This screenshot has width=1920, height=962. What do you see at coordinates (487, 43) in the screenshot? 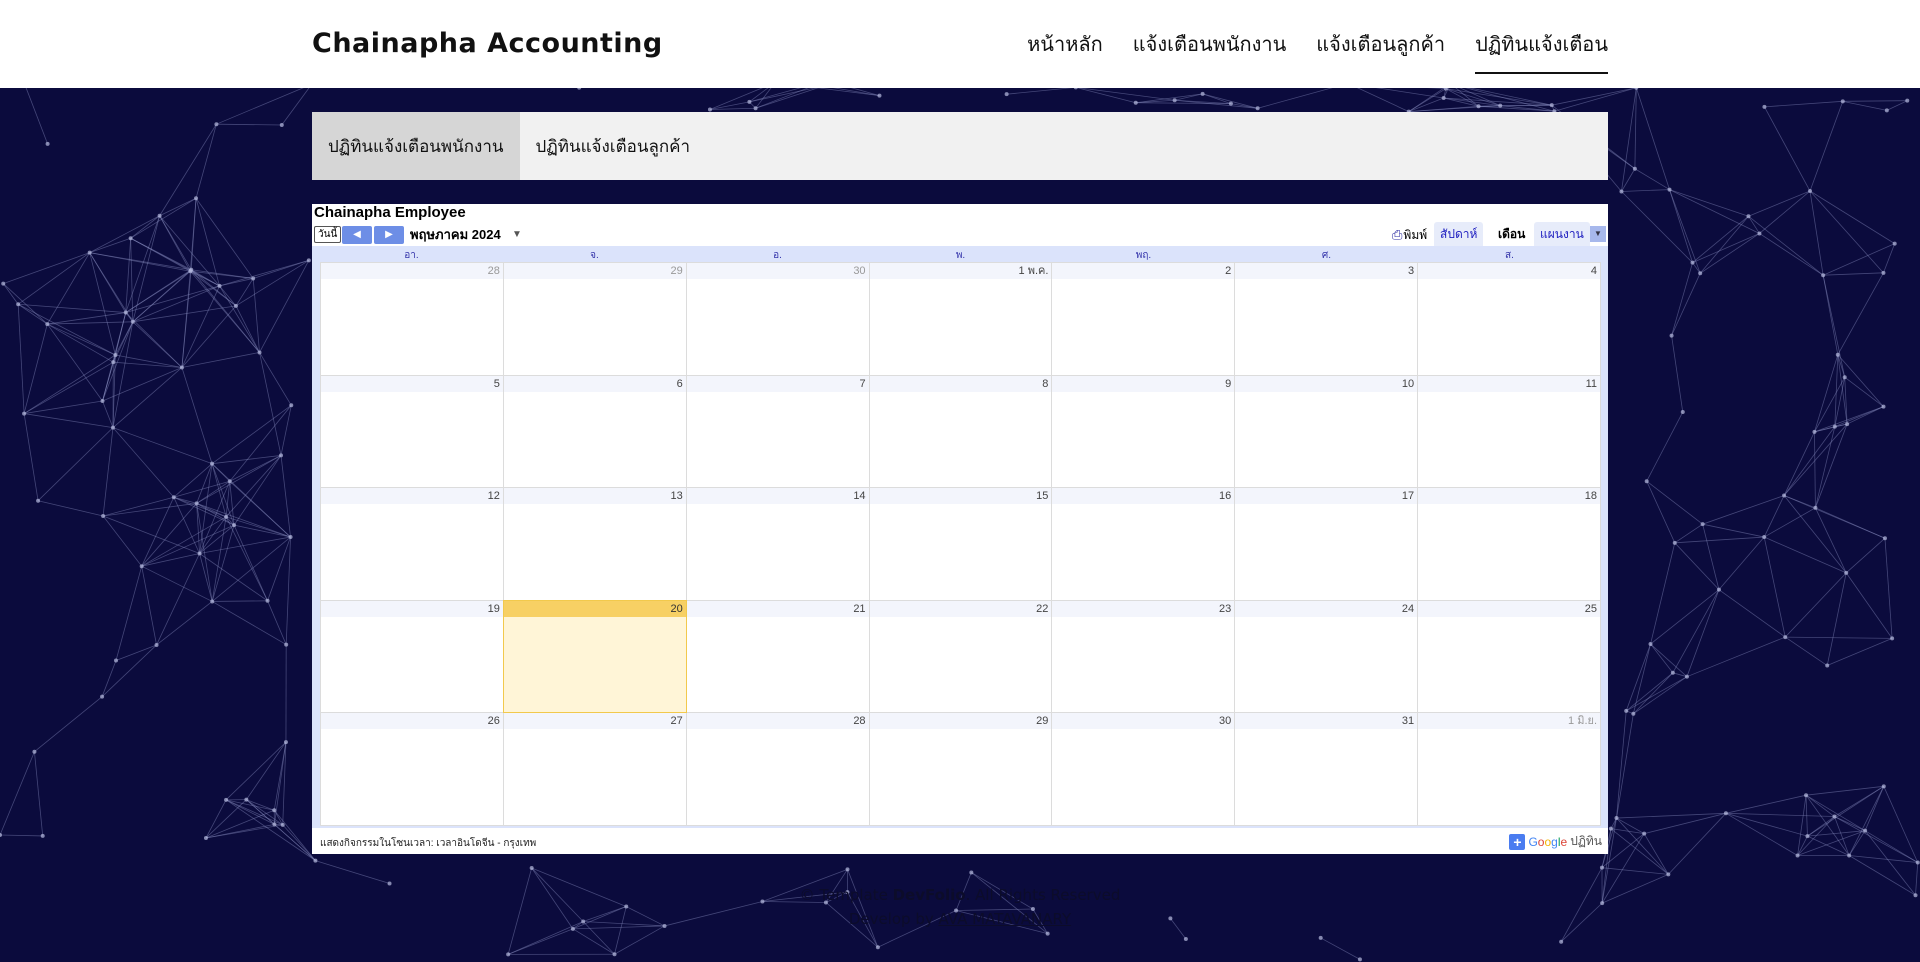
I see `brand-logo-text: Chainapha Accounting` at bounding box center [487, 43].